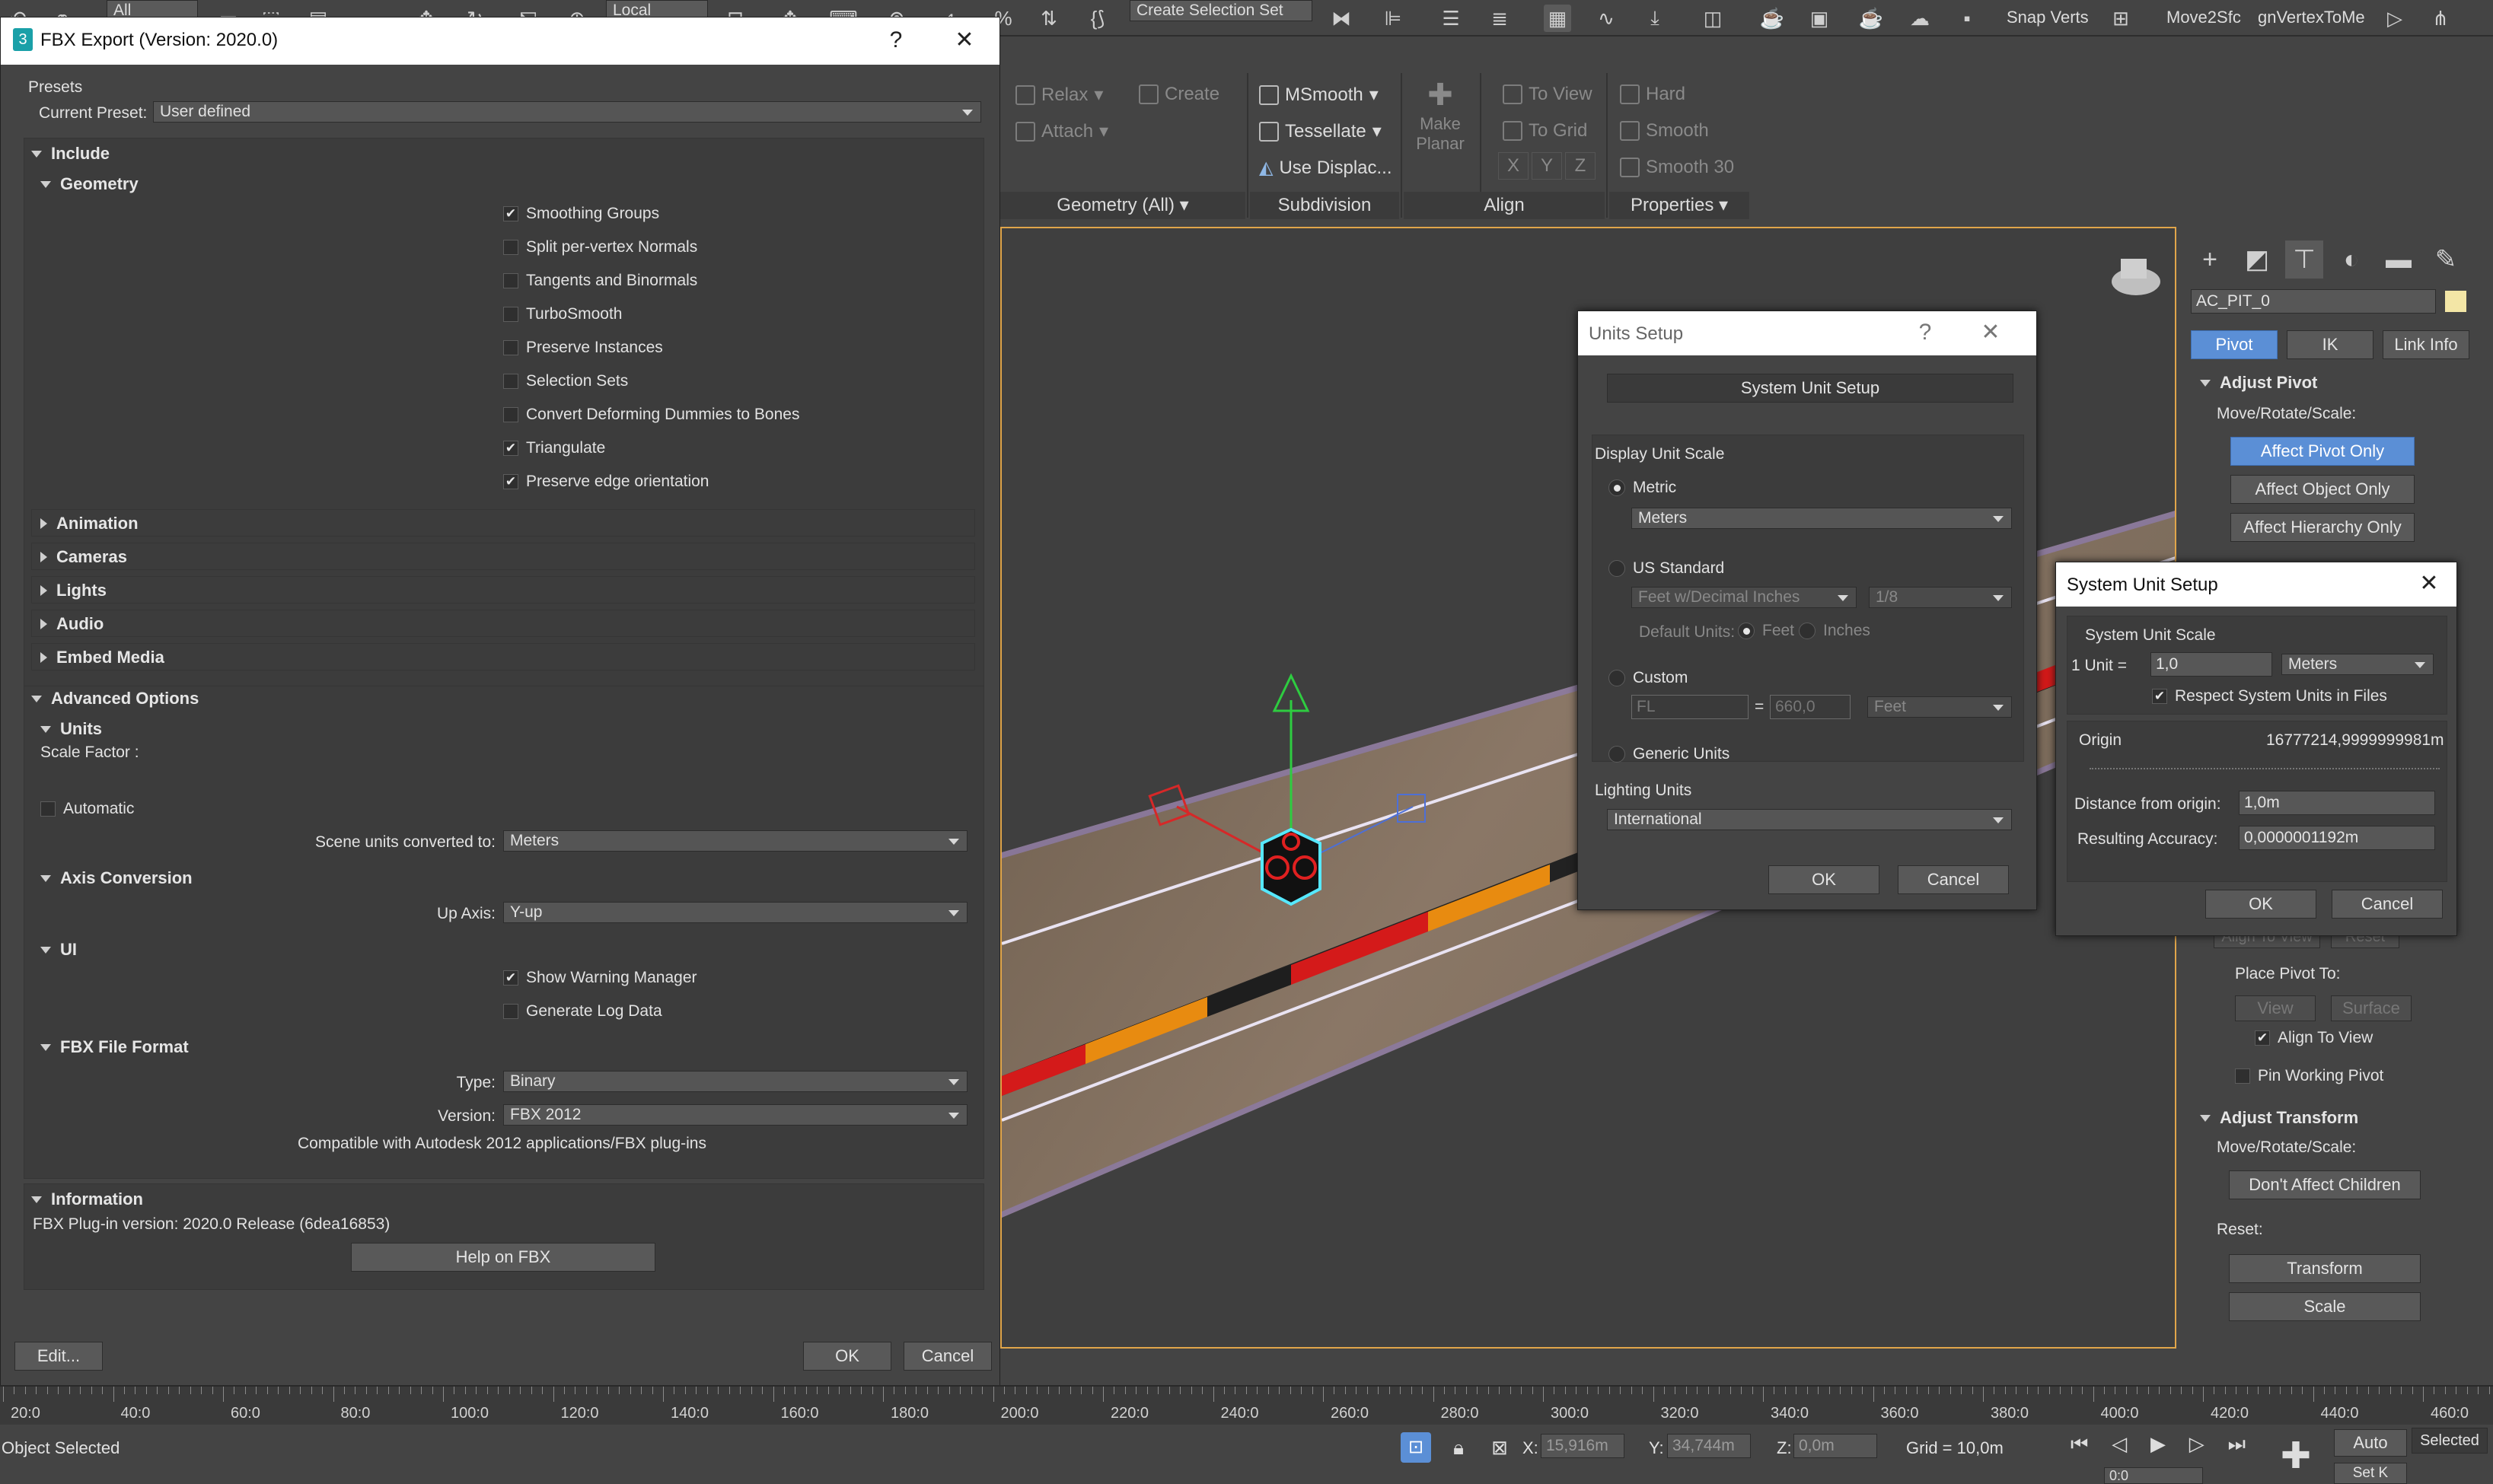 The height and width of the screenshot is (1484, 2493). What do you see at coordinates (2325, 1268) in the screenshot?
I see `reset-transform-button: Transform` at bounding box center [2325, 1268].